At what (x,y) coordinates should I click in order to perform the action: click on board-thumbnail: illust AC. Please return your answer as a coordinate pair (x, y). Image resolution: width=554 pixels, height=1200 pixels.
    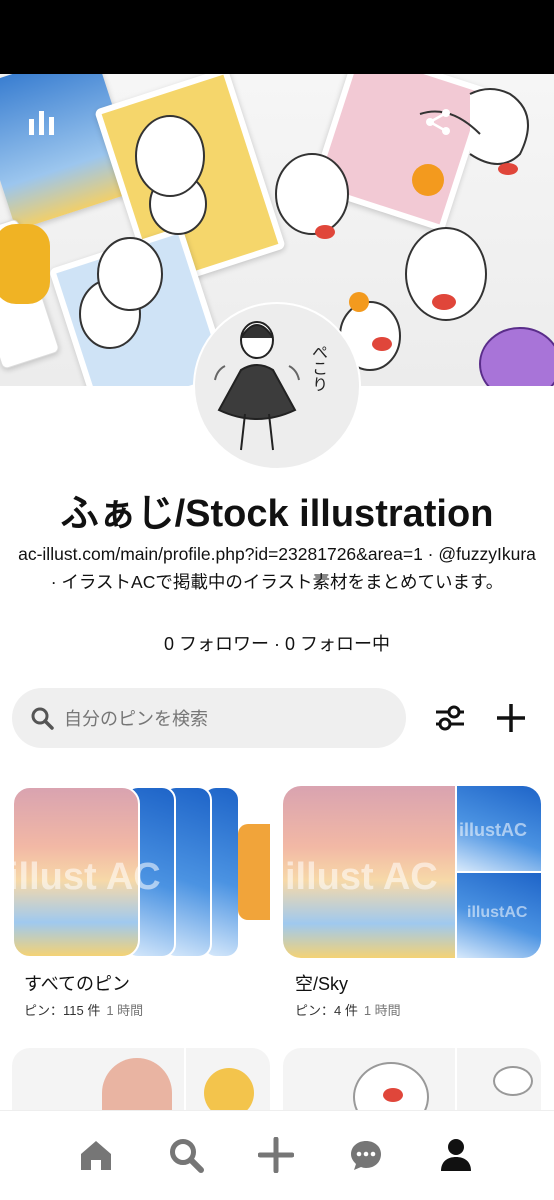
    Looking at the image, I should click on (141, 872).